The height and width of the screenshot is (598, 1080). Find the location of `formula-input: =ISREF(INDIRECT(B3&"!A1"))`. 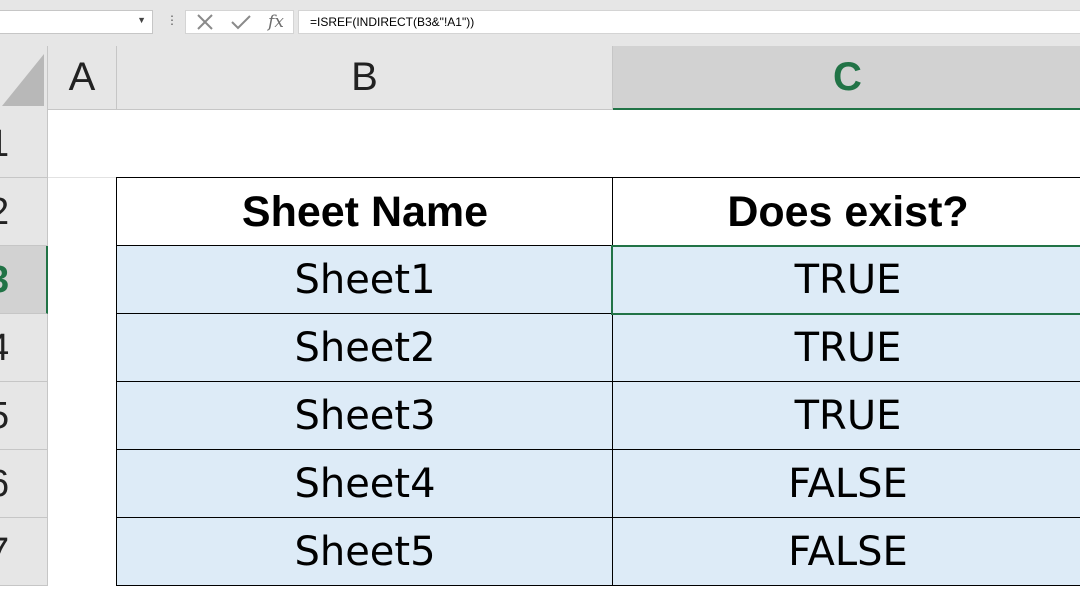

formula-input: =ISREF(INDIRECT(B3&"!A1")) is located at coordinates (689, 22).